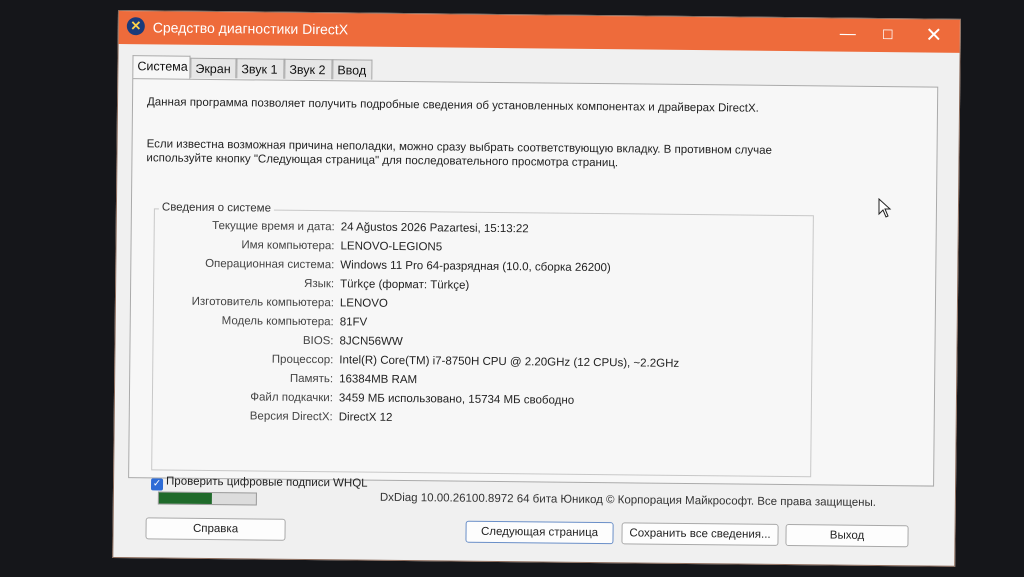  Describe the element at coordinates (363, 303) in the screenshot. I see `info-value: LENOVO` at that location.